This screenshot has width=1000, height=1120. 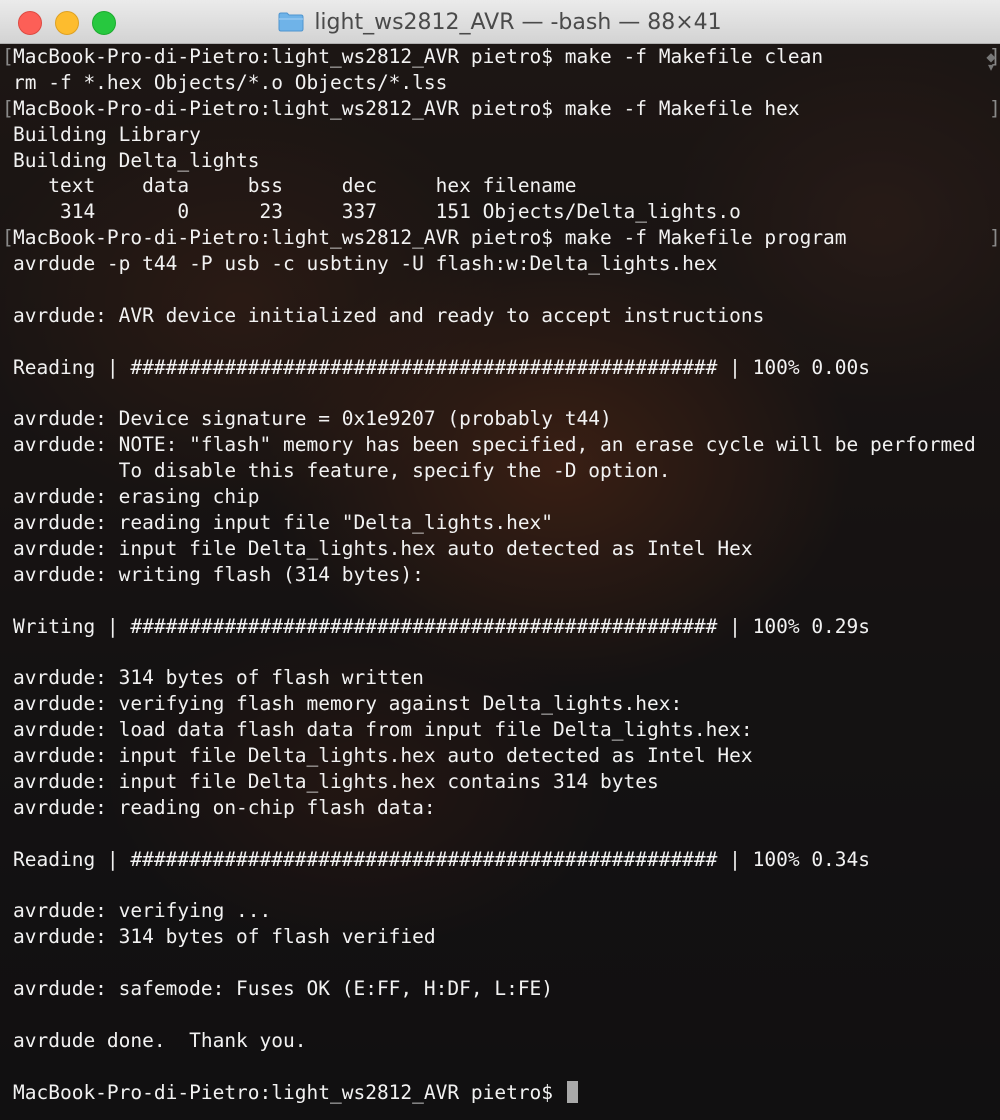 What do you see at coordinates (500, 83) in the screenshot?
I see `terminal-line: rm -f *.hex Objects/*.o Objects/*.lss` at bounding box center [500, 83].